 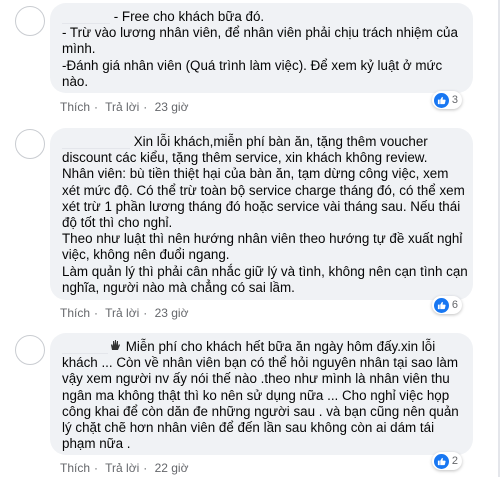 I want to click on comment-actions: Thích · Trả lời · 22 giờ, so click(x=126, y=468).